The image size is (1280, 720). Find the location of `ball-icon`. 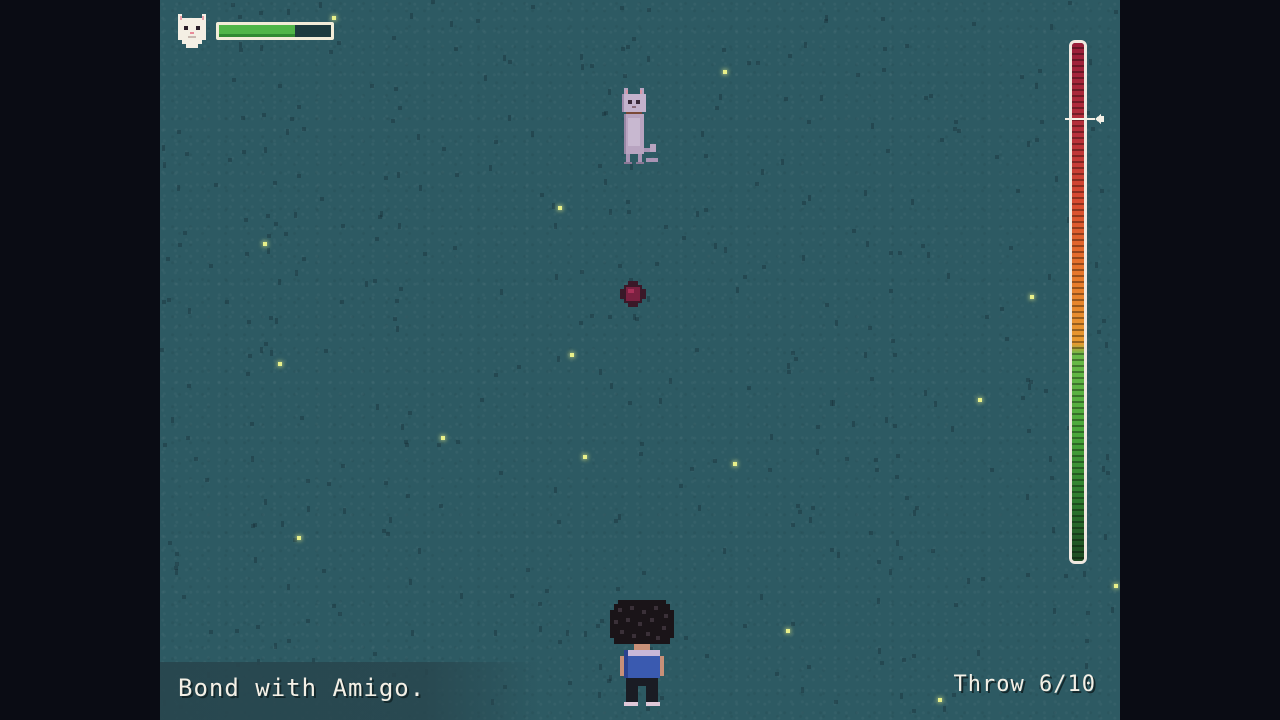

ball-icon is located at coordinates (633, 294).